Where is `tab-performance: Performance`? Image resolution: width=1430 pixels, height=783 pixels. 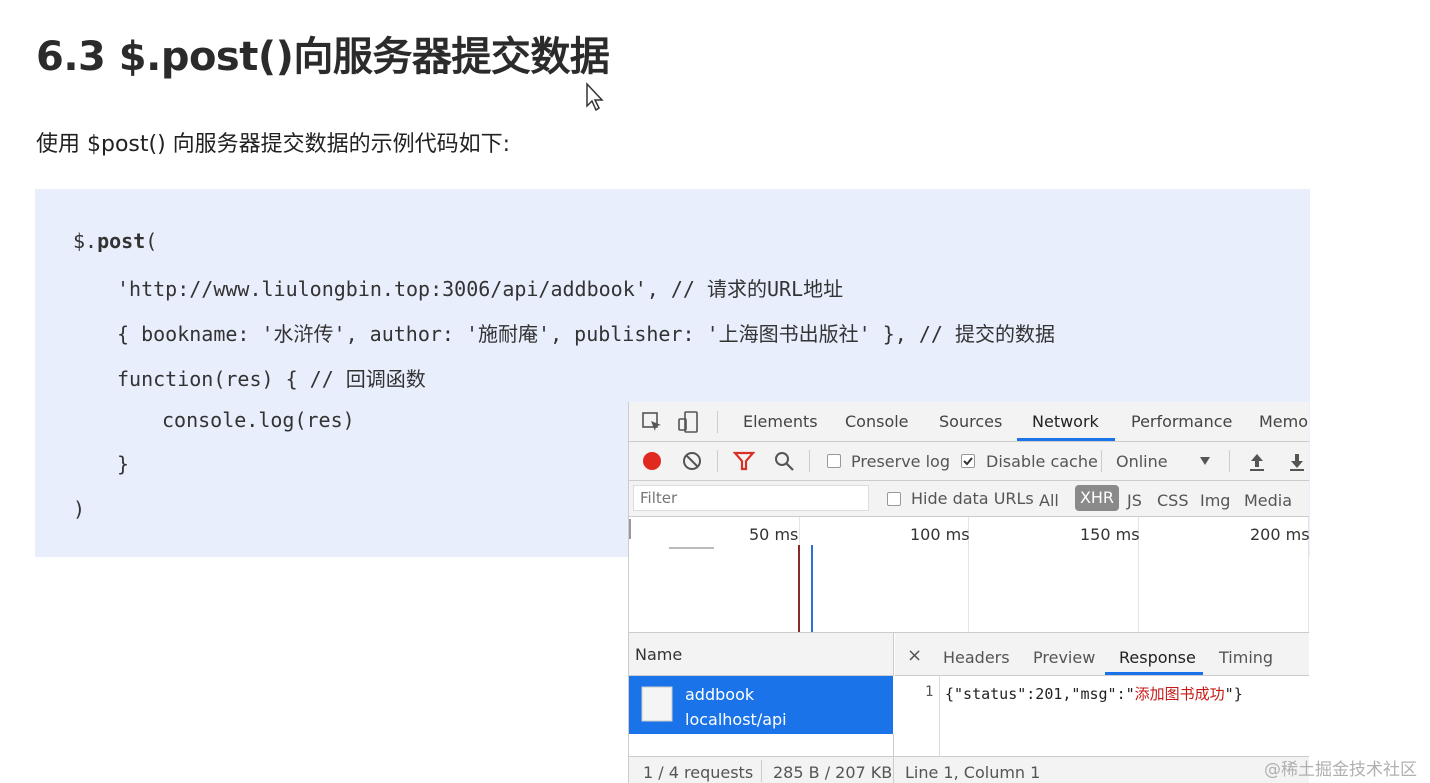
tab-performance: Performance is located at coordinates (1181, 421).